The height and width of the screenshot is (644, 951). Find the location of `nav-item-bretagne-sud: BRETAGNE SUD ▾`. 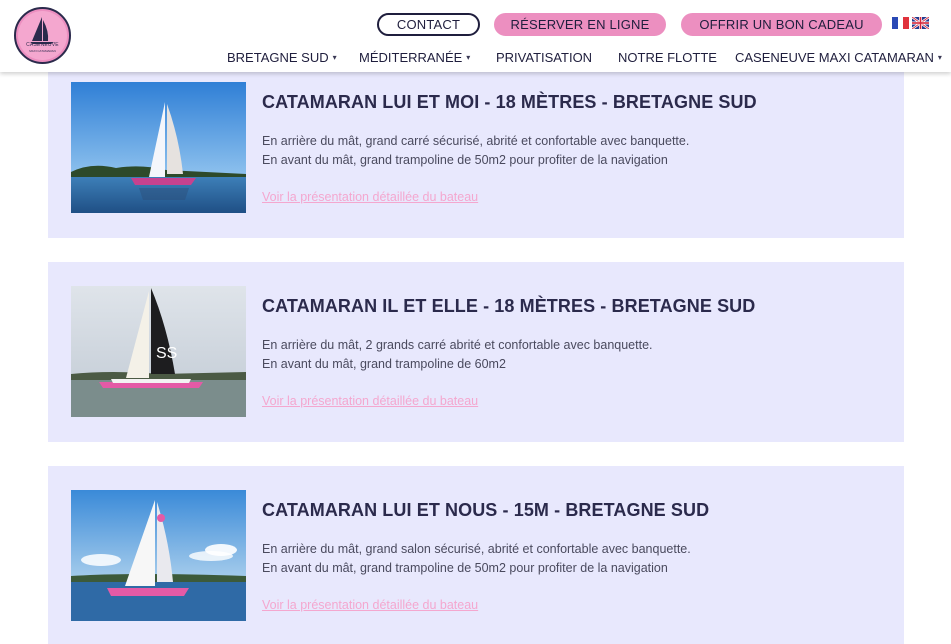

nav-item-bretagne-sud: BRETAGNE SUD ▾ is located at coordinates (282, 57).